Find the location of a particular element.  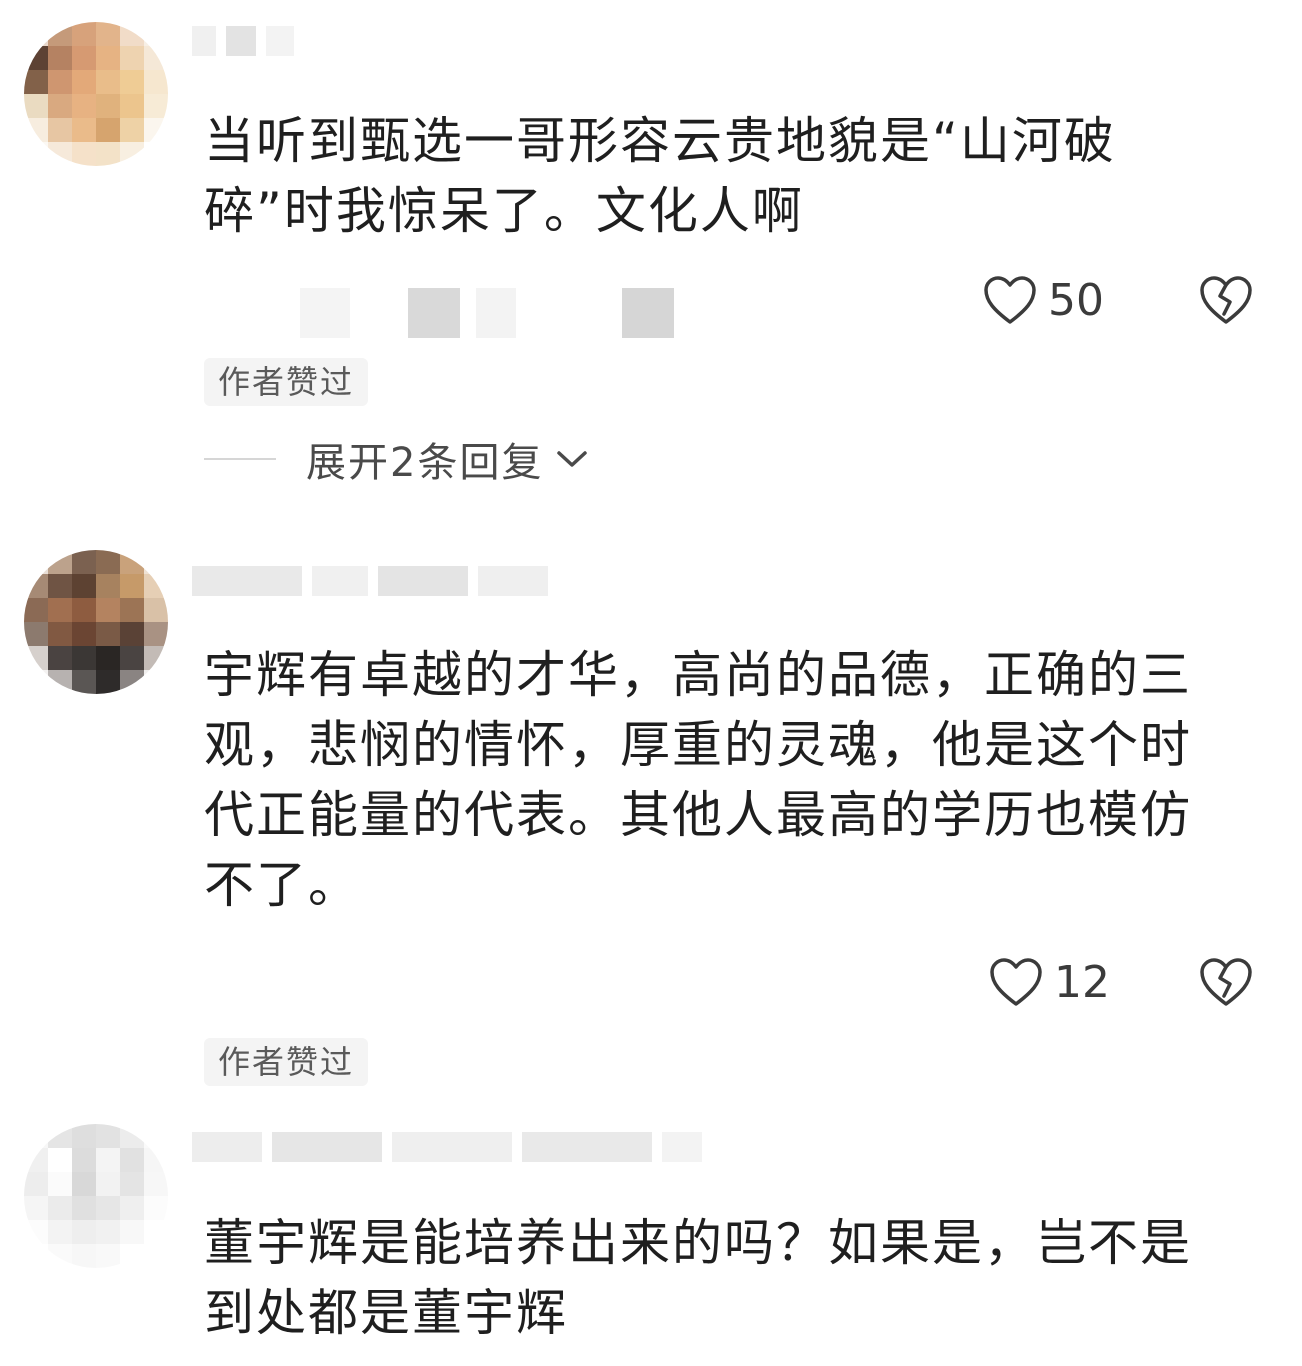

like-button: 50 is located at coordinates (1043, 300).